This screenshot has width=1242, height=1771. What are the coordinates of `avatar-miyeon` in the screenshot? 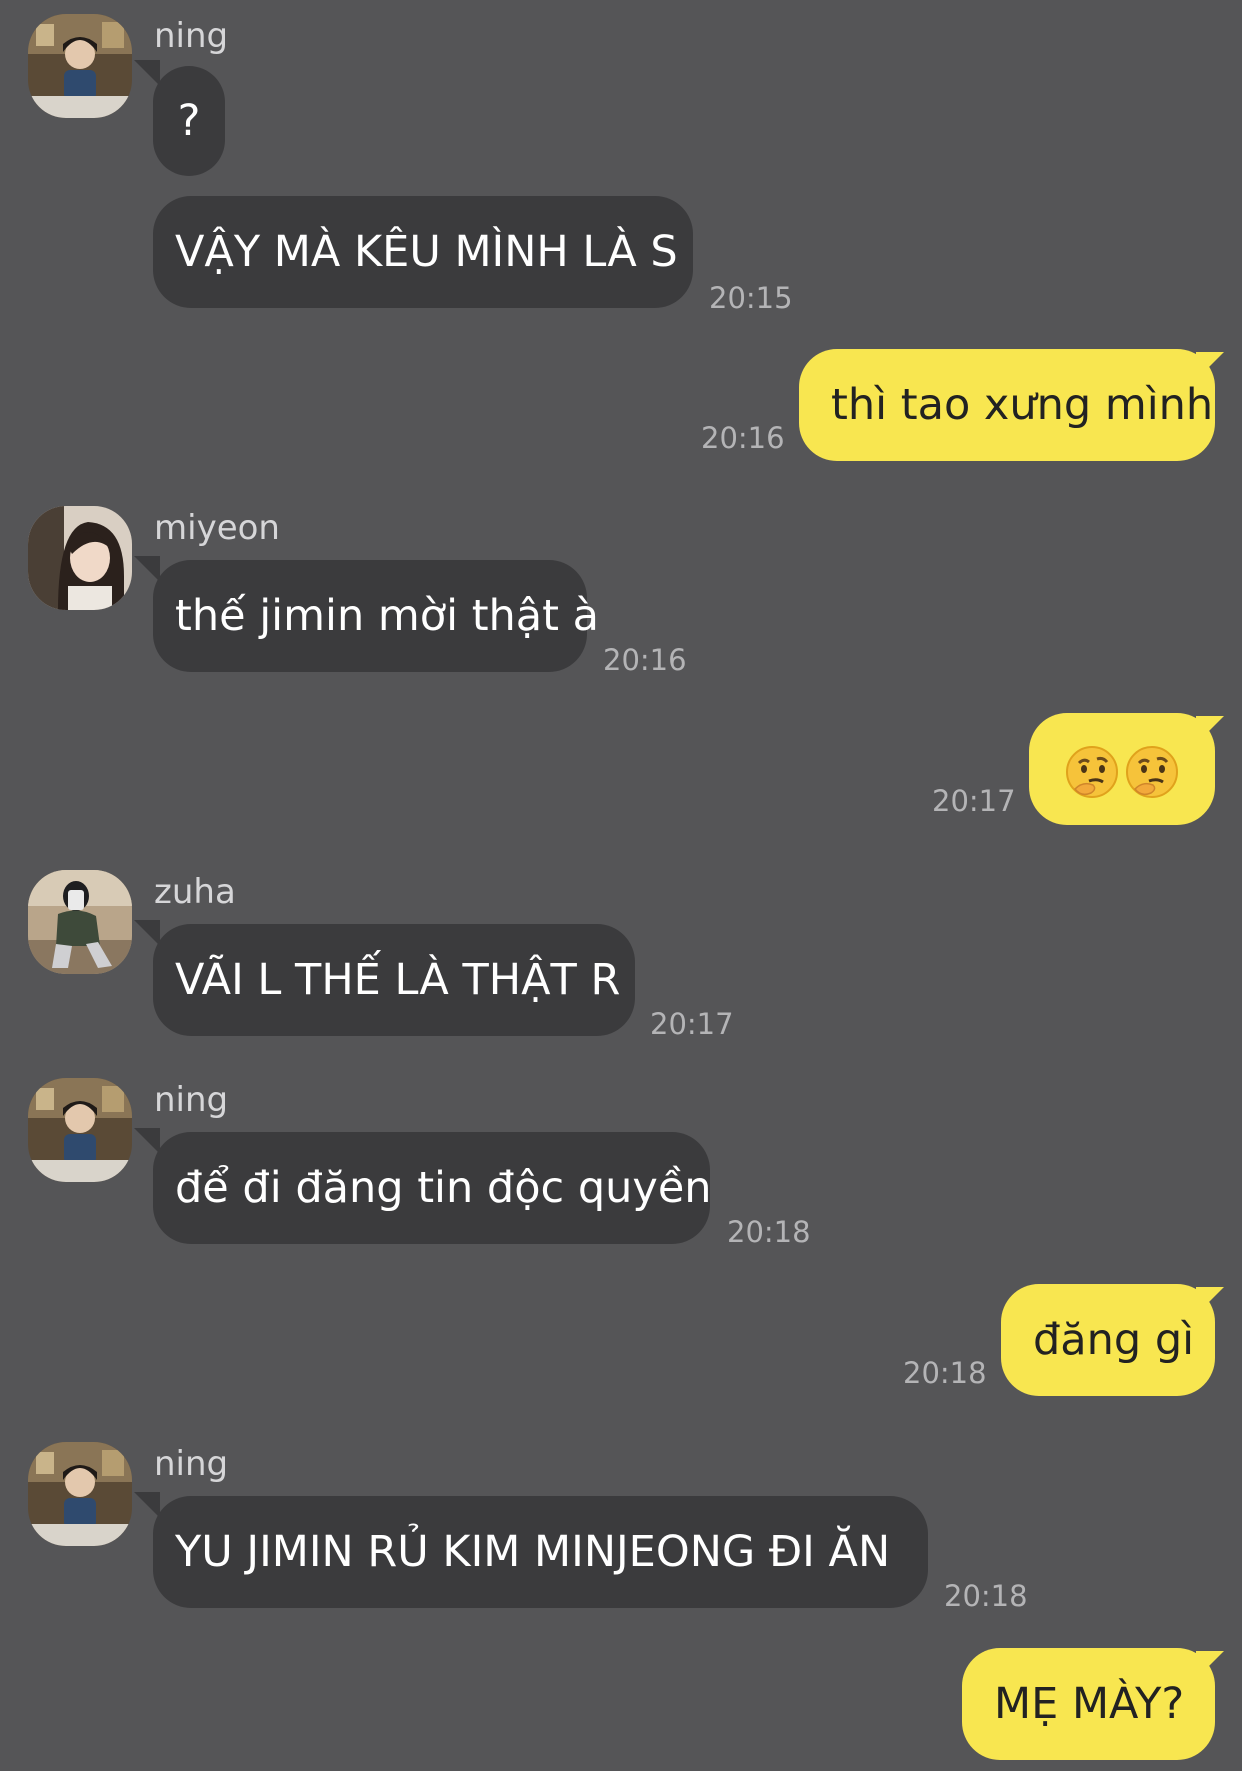 It's located at (80, 558).